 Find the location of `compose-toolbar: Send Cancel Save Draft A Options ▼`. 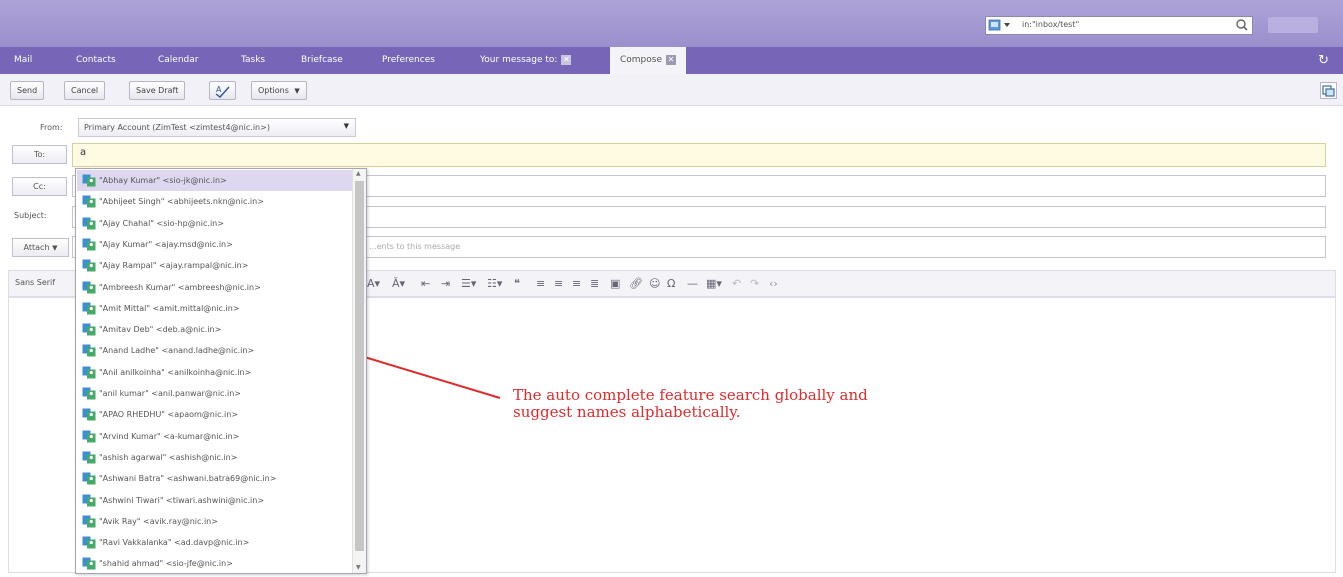

compose-toolbar: Send Cancel Save Draft A Options ▼ is located at coordinates (671, 90).